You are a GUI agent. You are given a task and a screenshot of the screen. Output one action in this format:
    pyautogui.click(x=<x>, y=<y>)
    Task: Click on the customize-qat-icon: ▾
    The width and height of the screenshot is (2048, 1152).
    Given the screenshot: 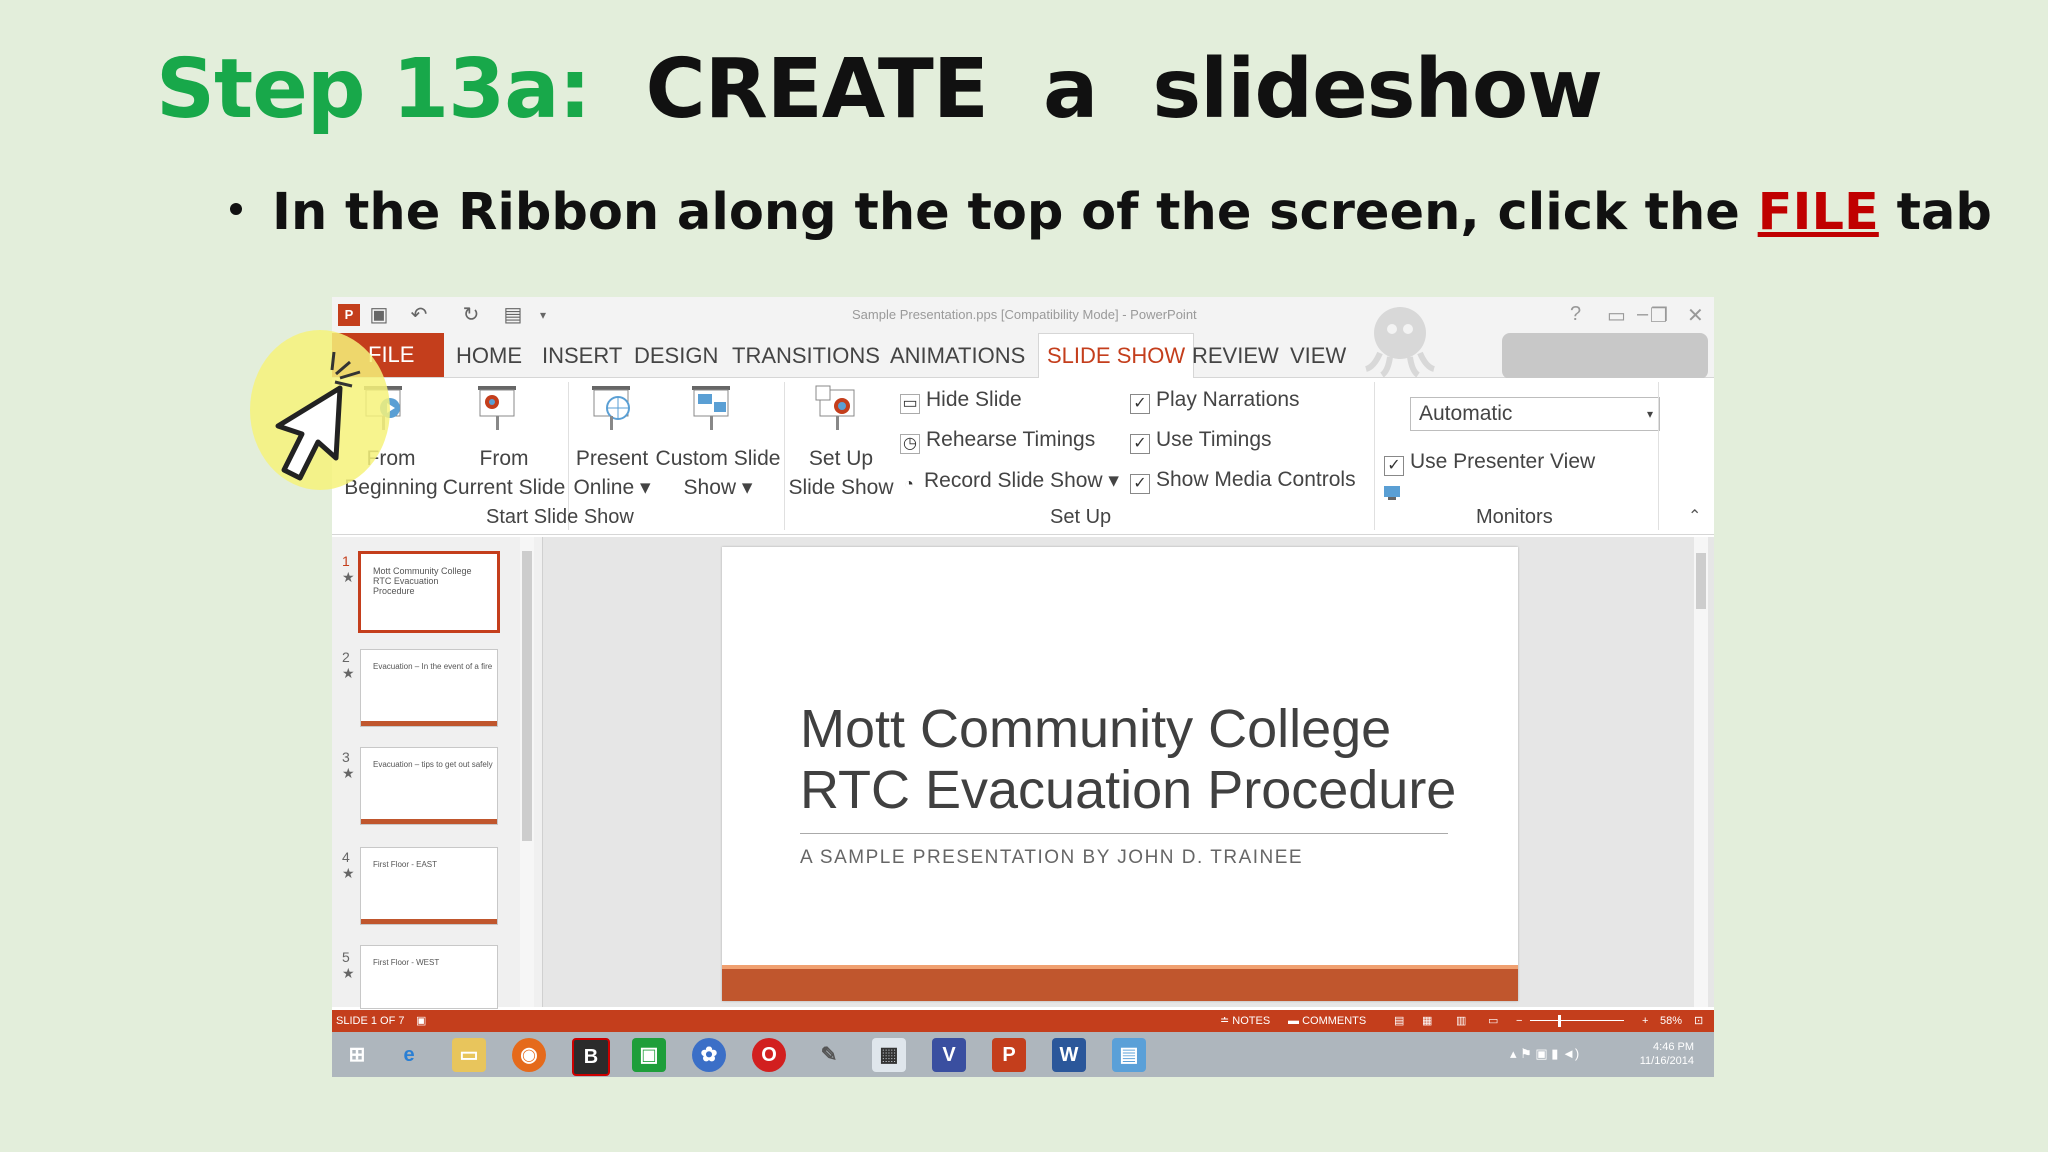 What is the action you would take?
    pyautogui.click(x=543, y=315)
    